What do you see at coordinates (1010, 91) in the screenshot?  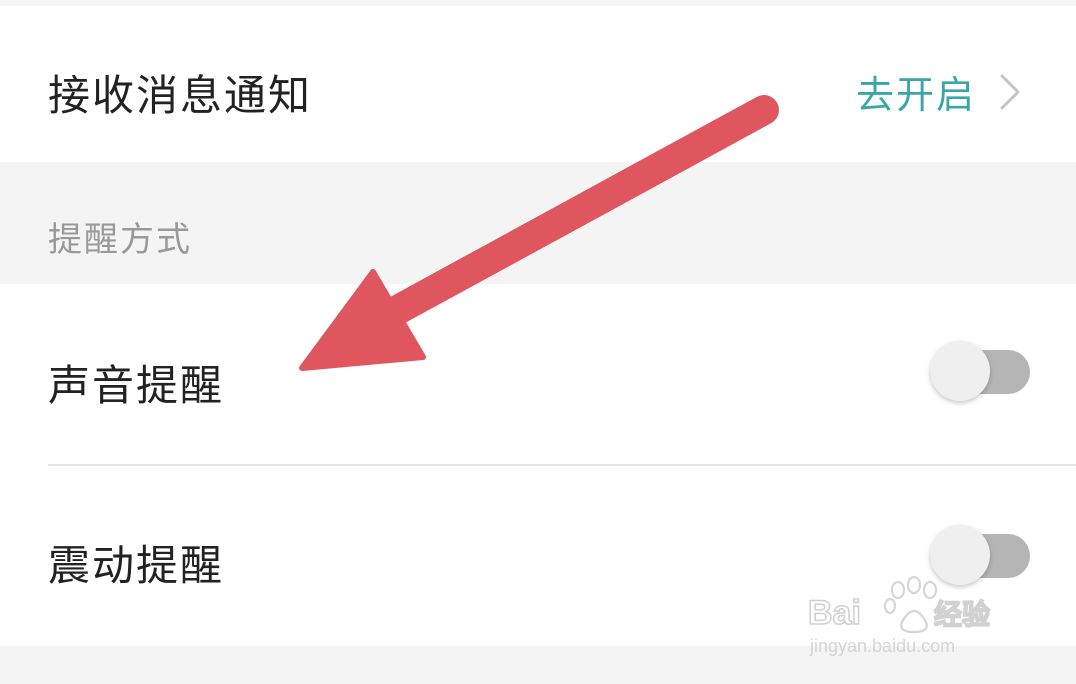 I see `chevron-right-icon` at bounding box center [1010, 91].